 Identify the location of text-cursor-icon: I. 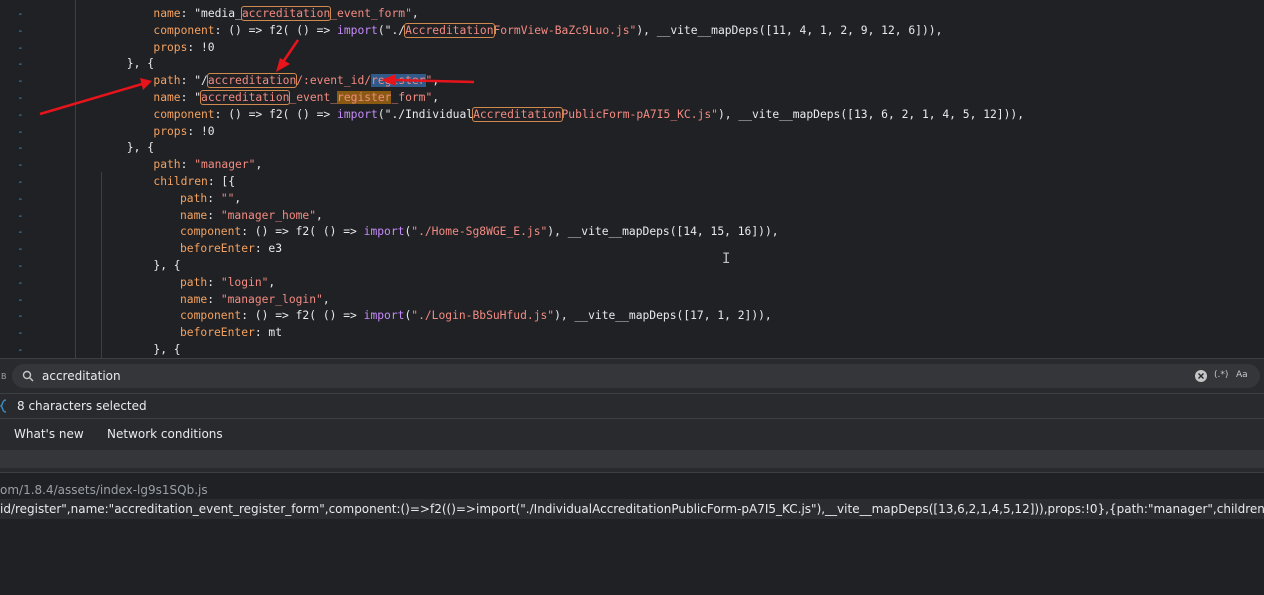
(726, 259).